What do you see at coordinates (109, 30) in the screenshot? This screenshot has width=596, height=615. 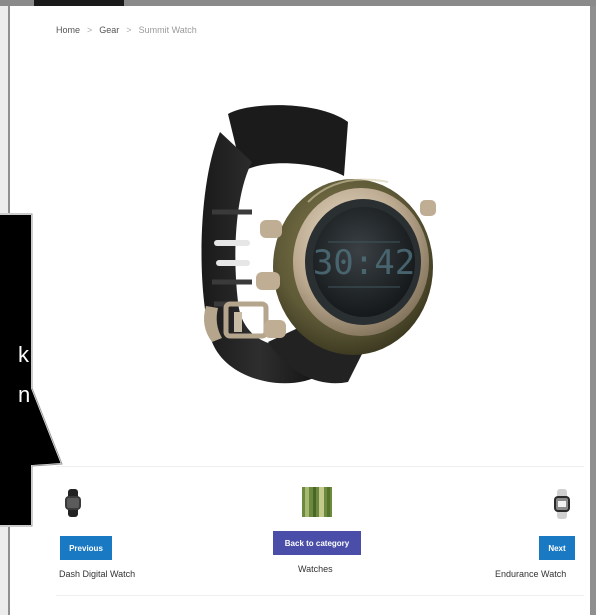 I see `breadcrumb-gear-link: Gear` at bounding box center [109, 30].